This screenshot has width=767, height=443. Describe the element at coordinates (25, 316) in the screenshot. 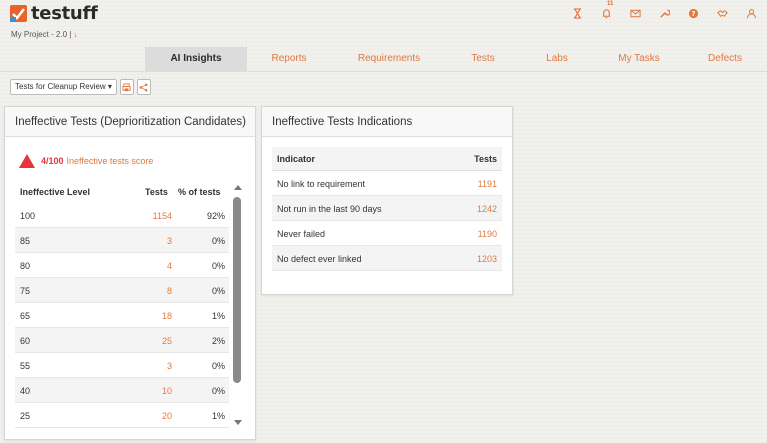

I see `level-cell: 65` at that location.